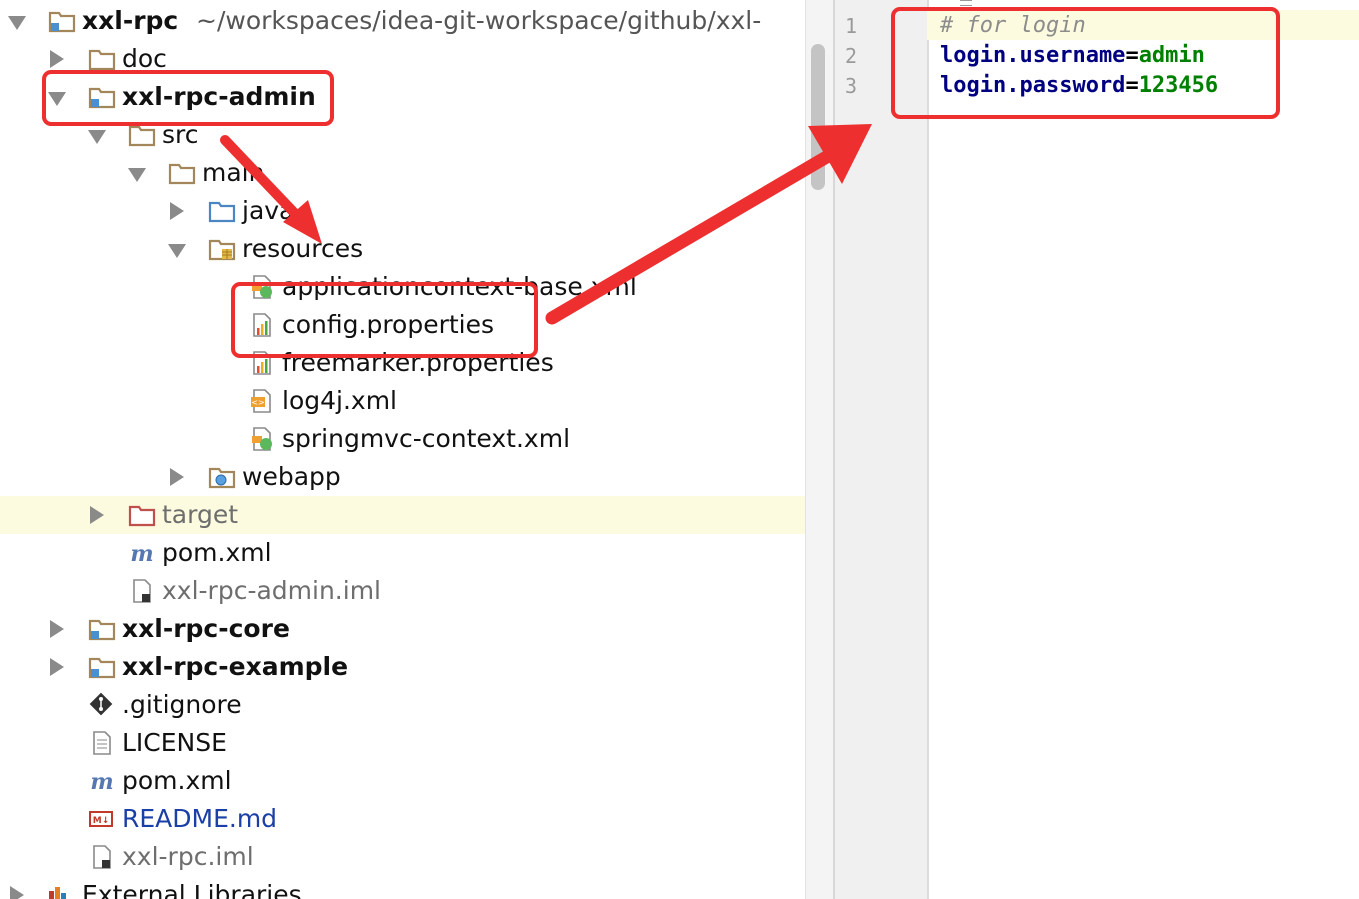 The image size is (1359, 899). Describe the element at coordinates (384, 320) in the screenshot. I see `annotation-box-config-file` at that location.